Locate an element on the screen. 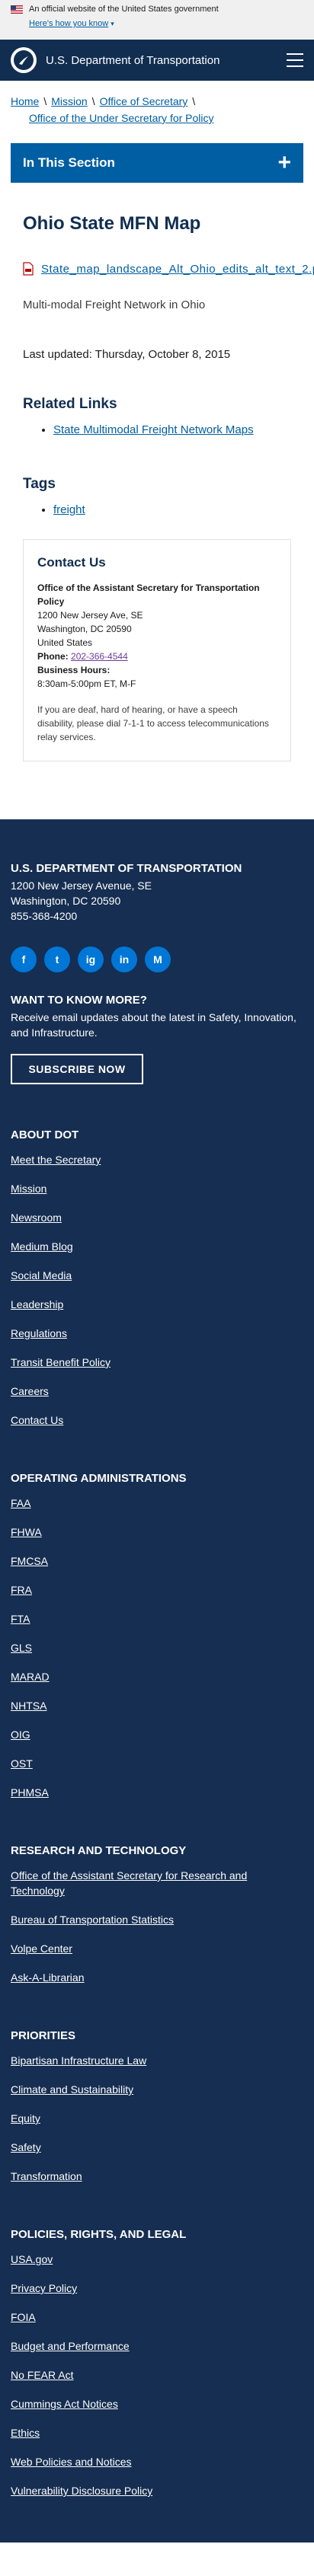 The width and height of the screenshot is (314, 2576). list-item: Transit Benefit Policy is located at coordinates (157, 1362).